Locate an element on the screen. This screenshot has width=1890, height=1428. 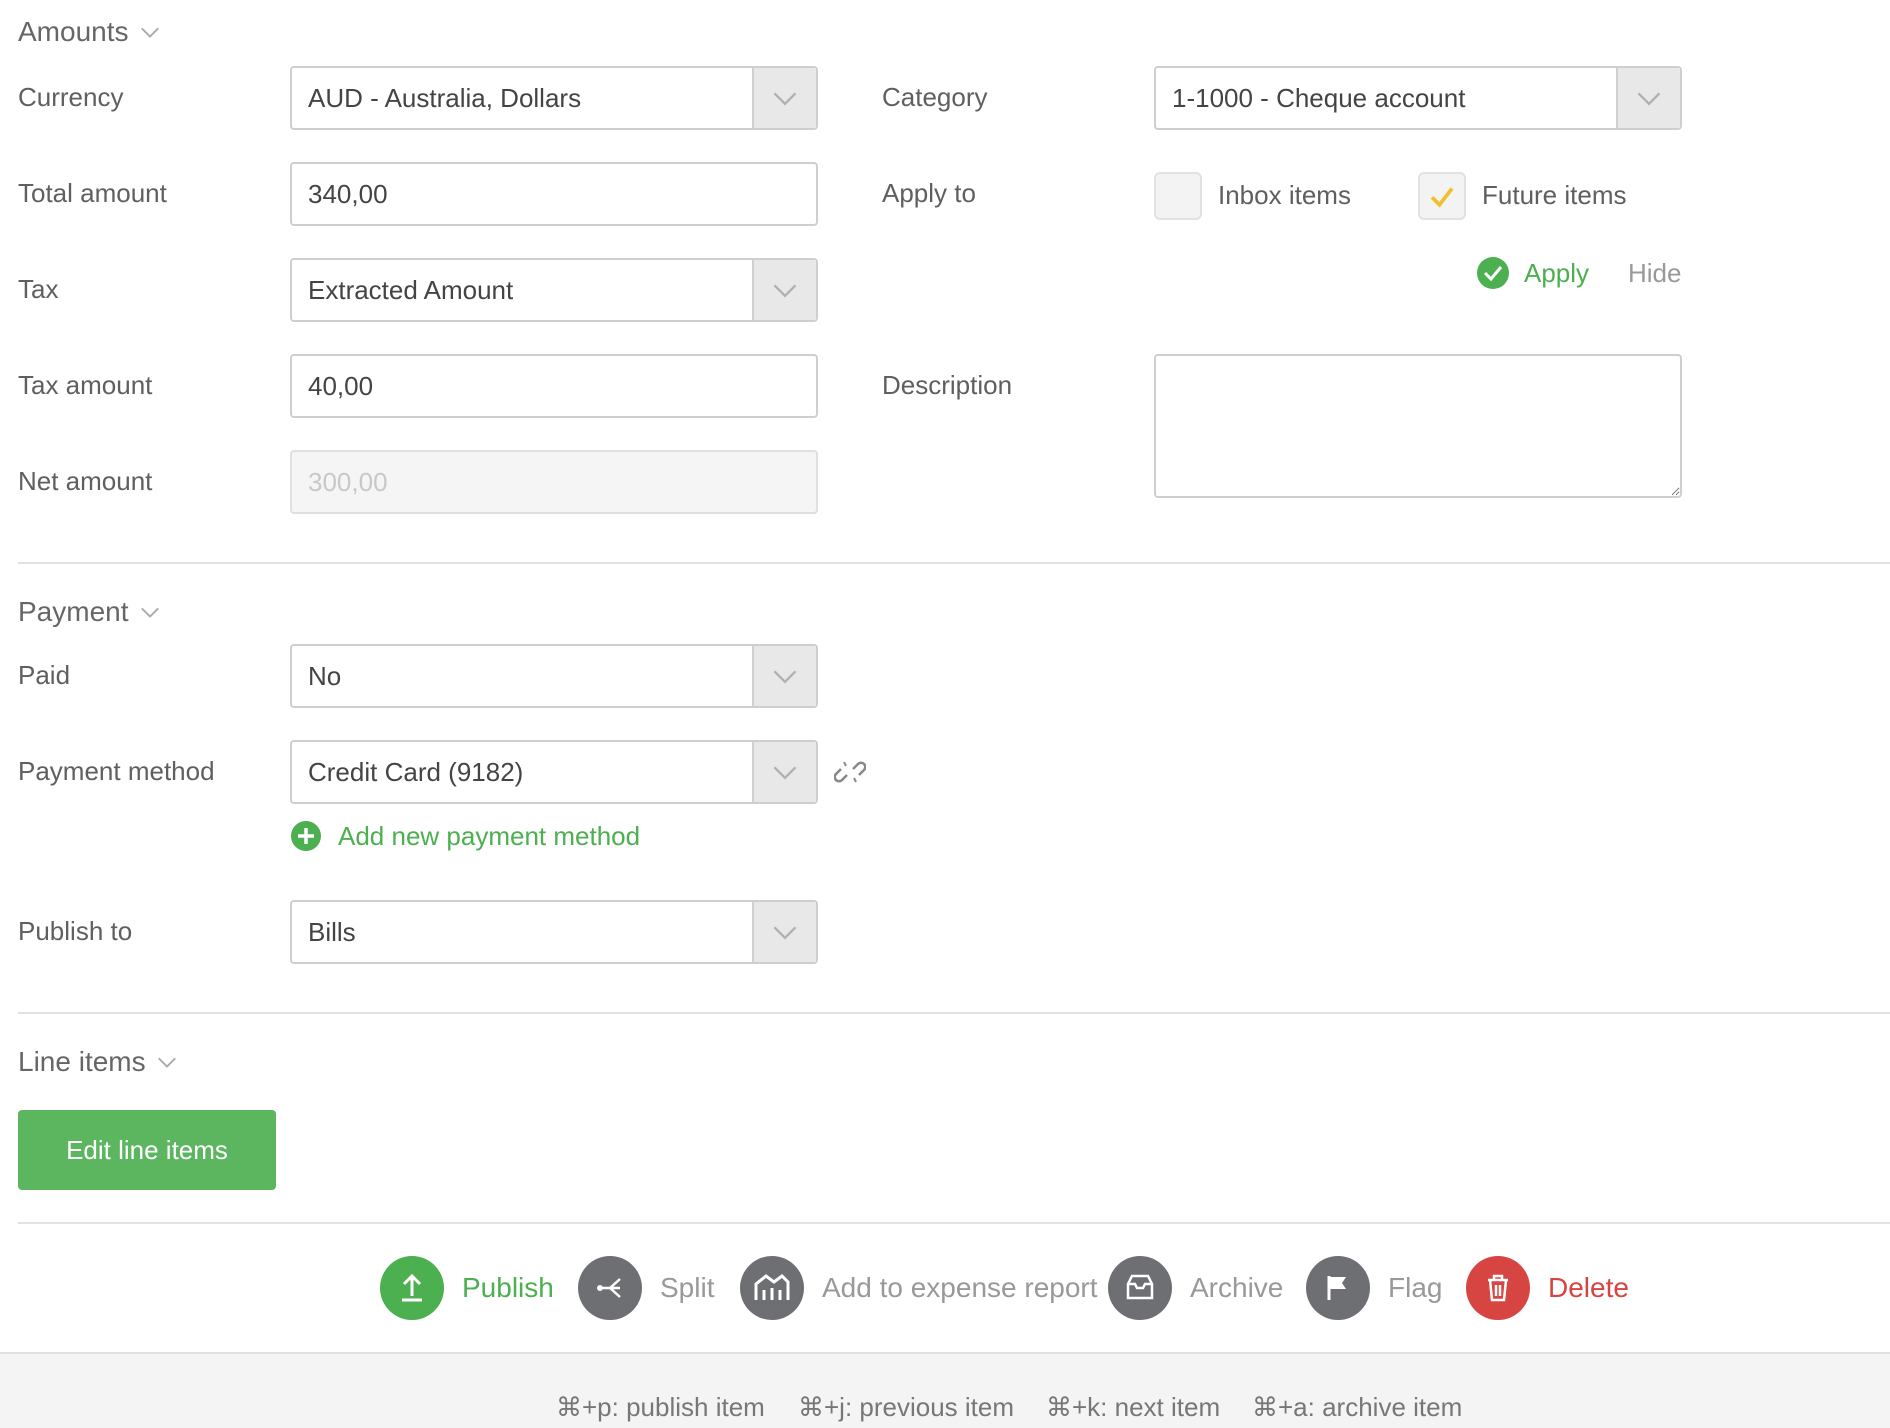
payment-method-value: Credit Card (9182) is located at coordinates (416, 771).